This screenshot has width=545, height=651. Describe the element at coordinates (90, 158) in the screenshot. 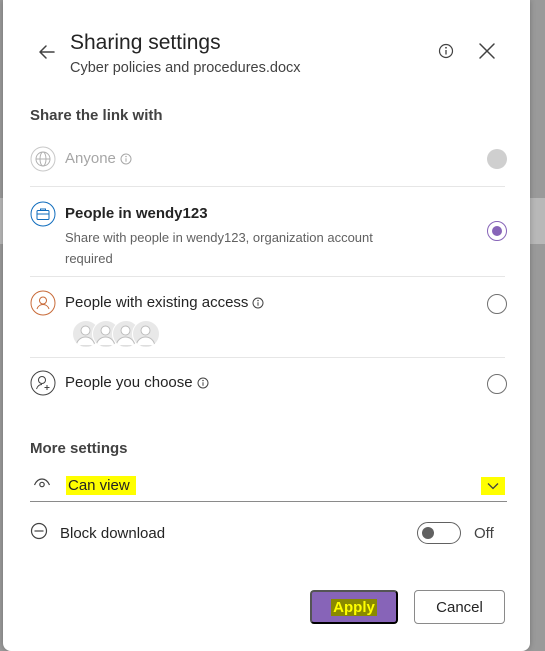

I see `option-label-text: Anyone` at that location.